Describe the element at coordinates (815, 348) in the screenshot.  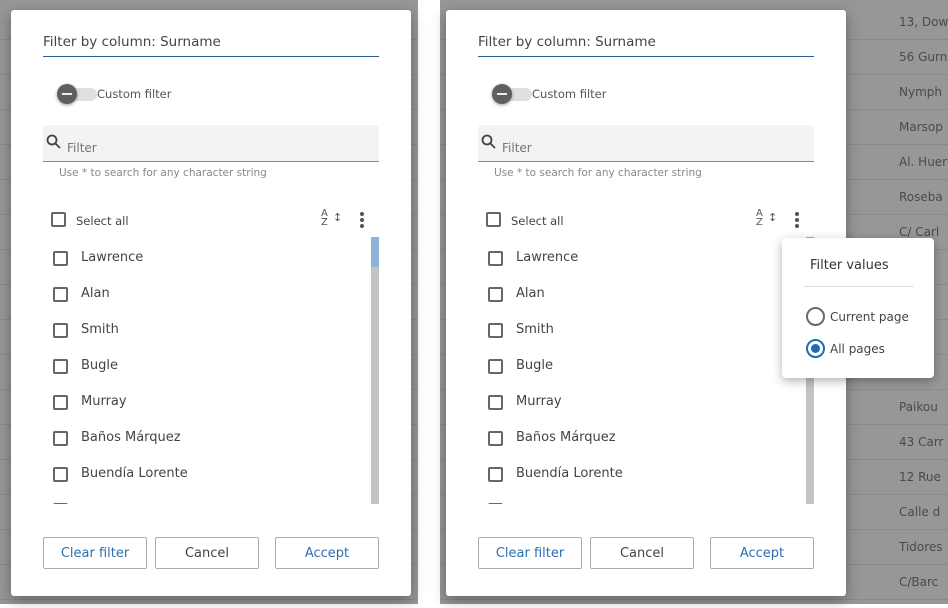
I see `radio-all-pages` at that location.